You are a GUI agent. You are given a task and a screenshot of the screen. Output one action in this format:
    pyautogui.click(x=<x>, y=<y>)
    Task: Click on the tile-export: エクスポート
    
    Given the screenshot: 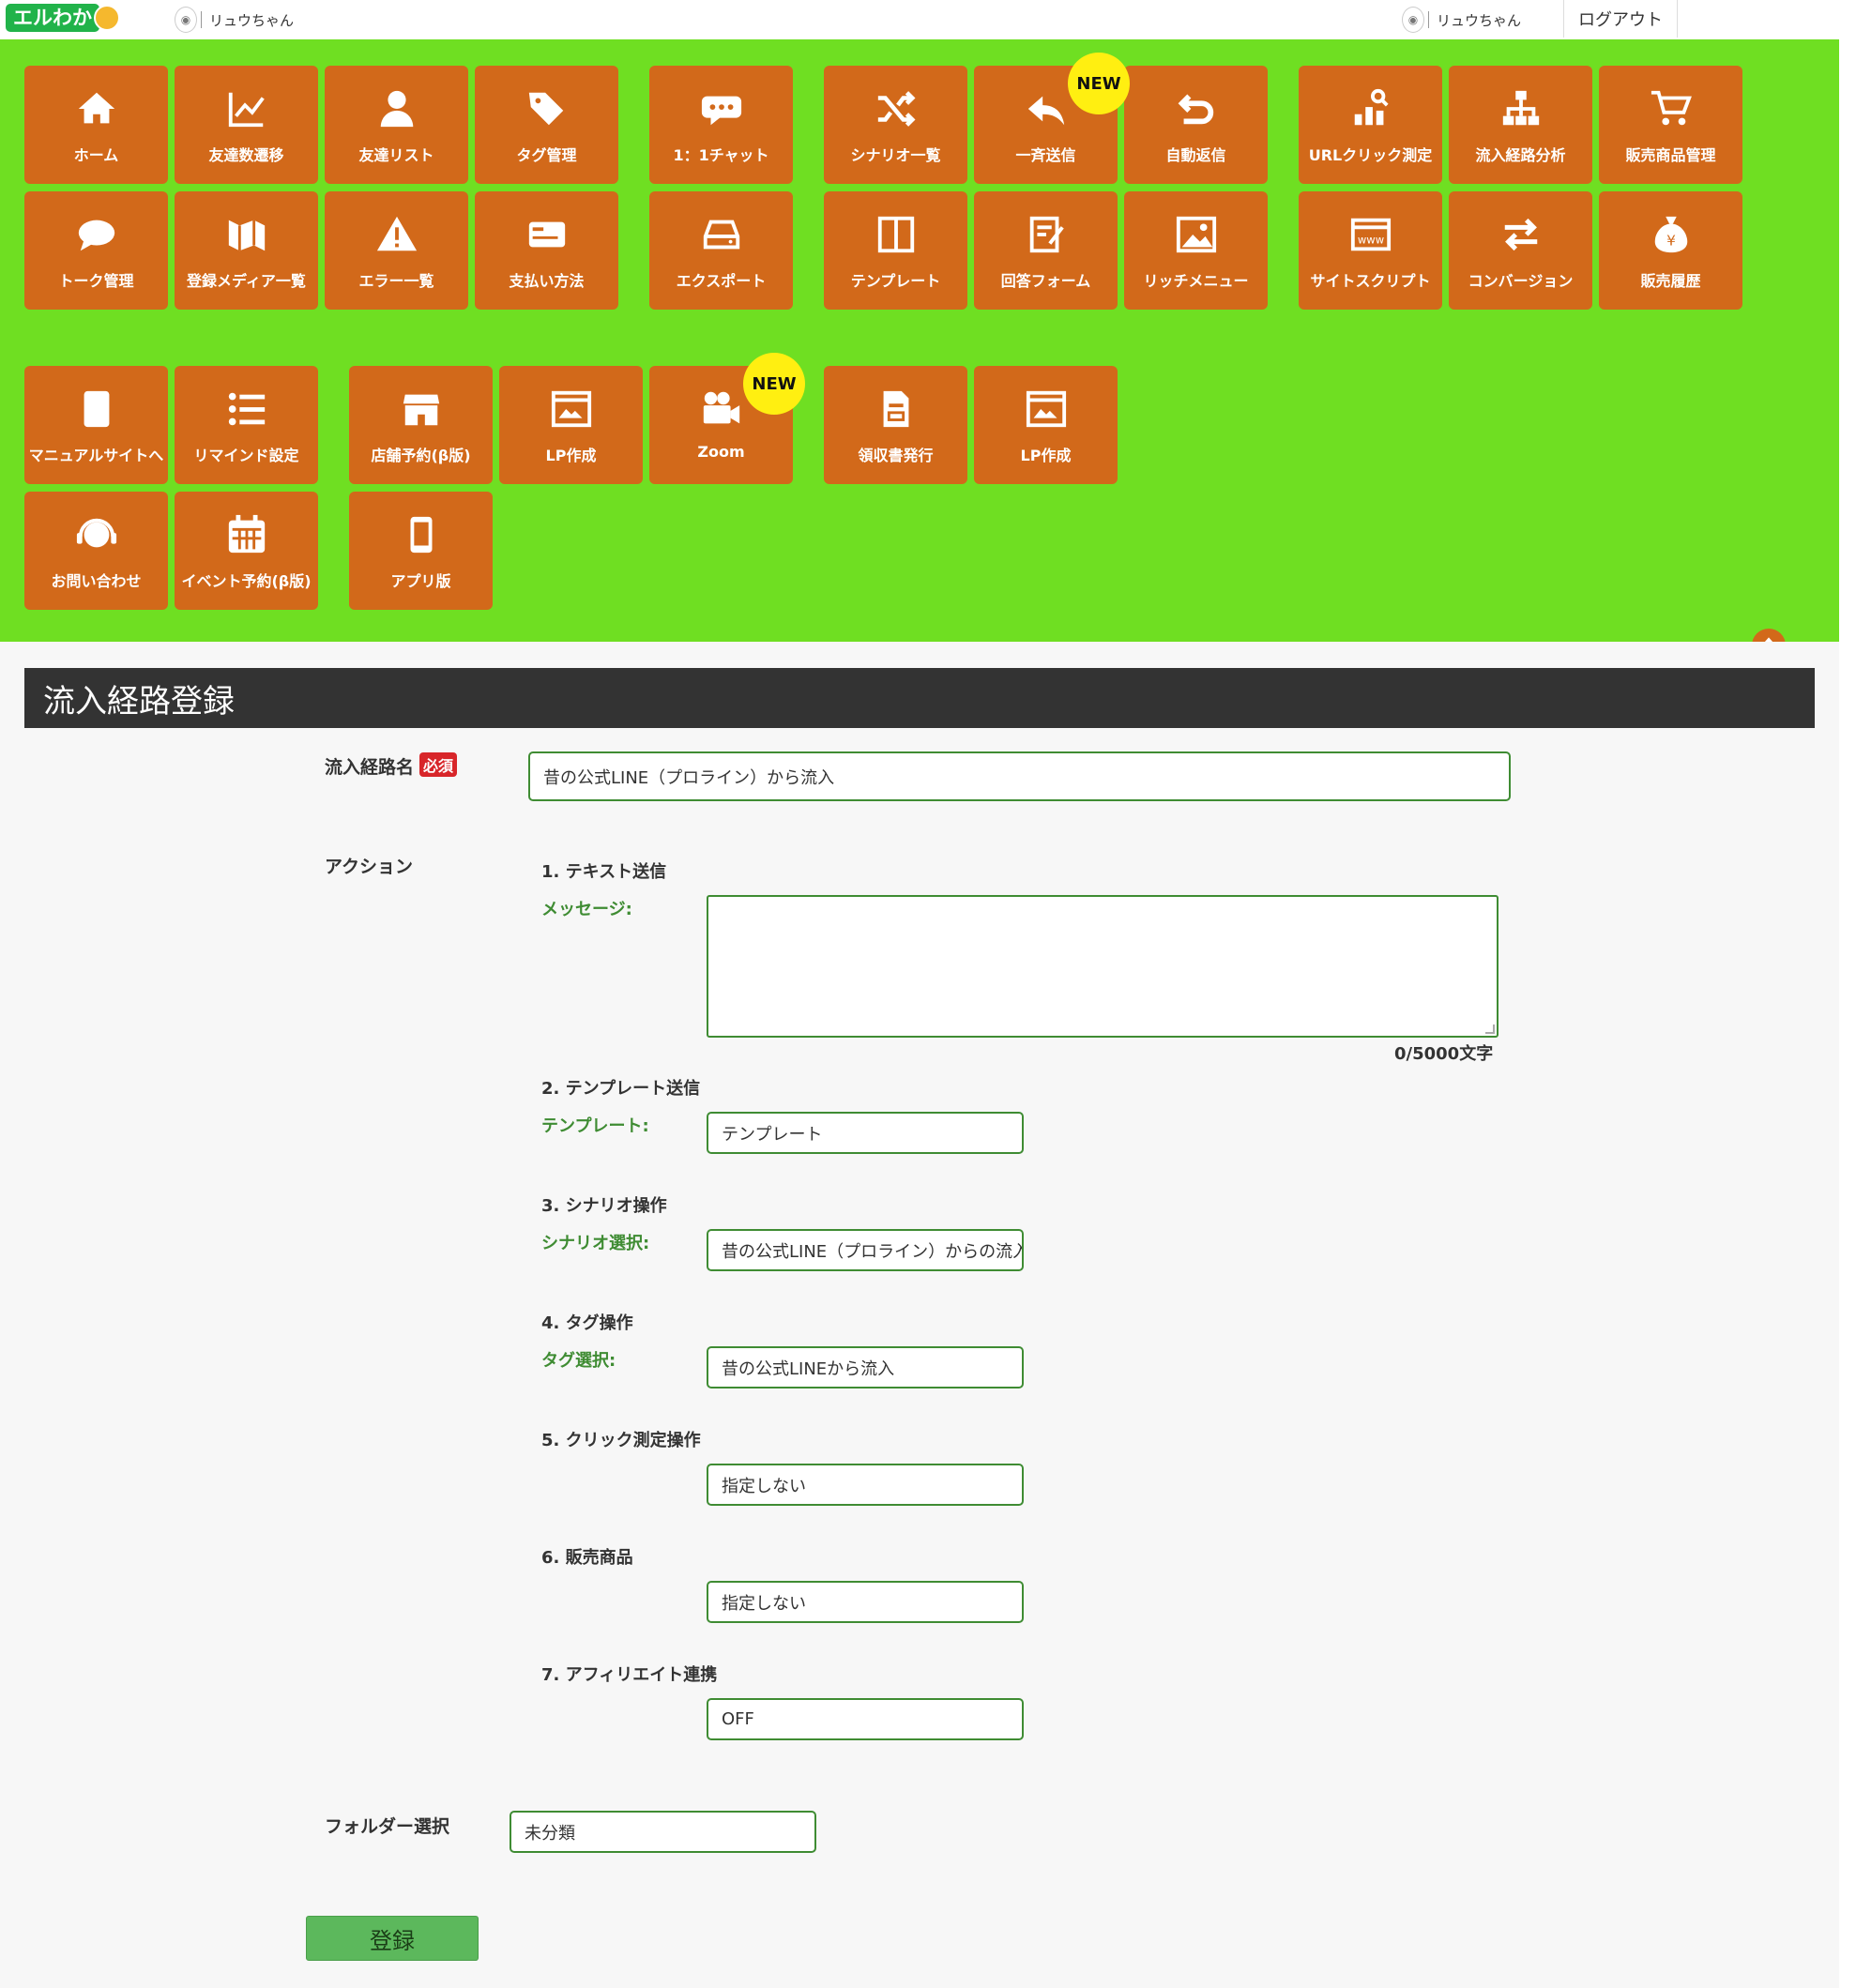 What is the action you would take?
    pyautogui.click(x=721, y=250)
    